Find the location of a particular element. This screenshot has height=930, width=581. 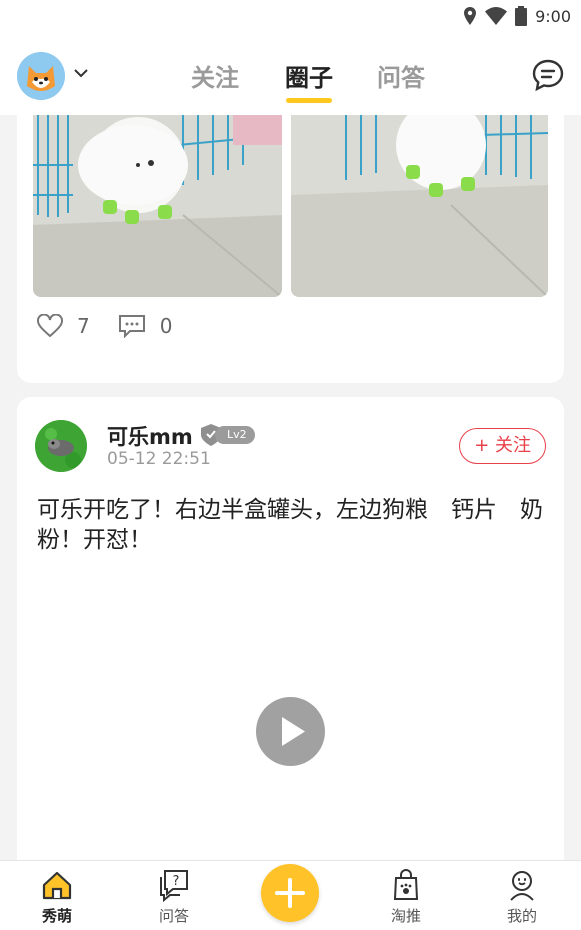

plus-icon is located at coordinates (290, 893).